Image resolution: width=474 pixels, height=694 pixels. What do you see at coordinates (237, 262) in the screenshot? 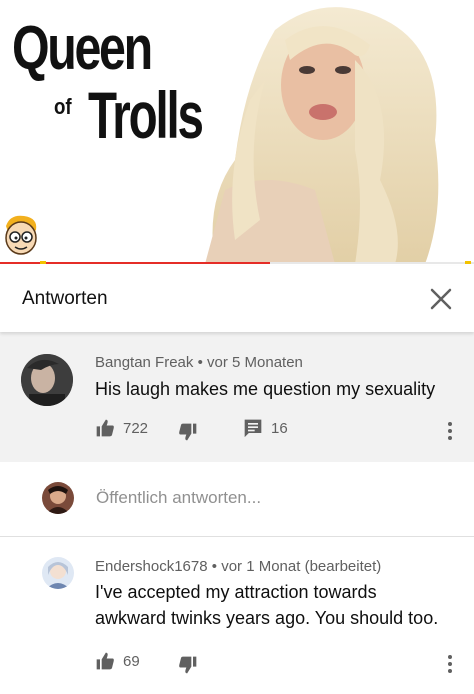
I see `video-progress-bar` at bounding box center [237, 262].